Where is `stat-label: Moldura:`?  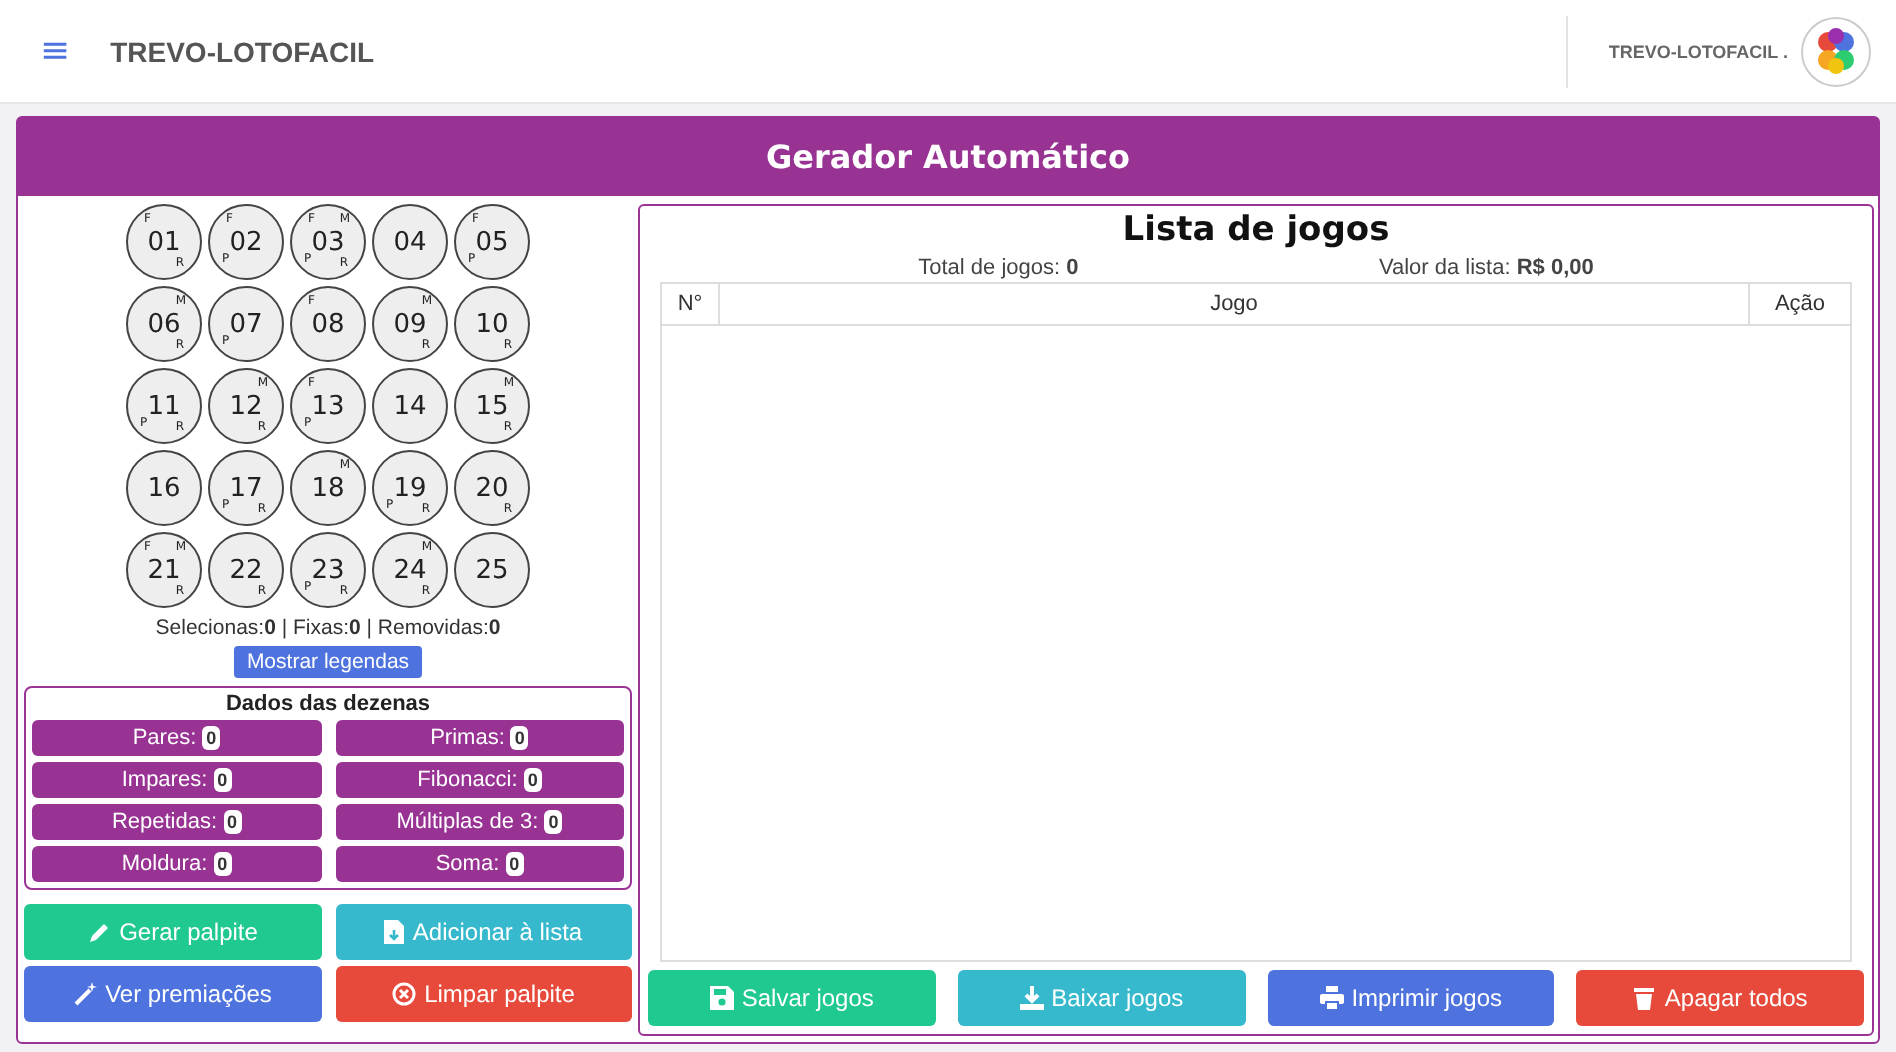
stat-label: Moldura: is located at coordinates (164, 864).